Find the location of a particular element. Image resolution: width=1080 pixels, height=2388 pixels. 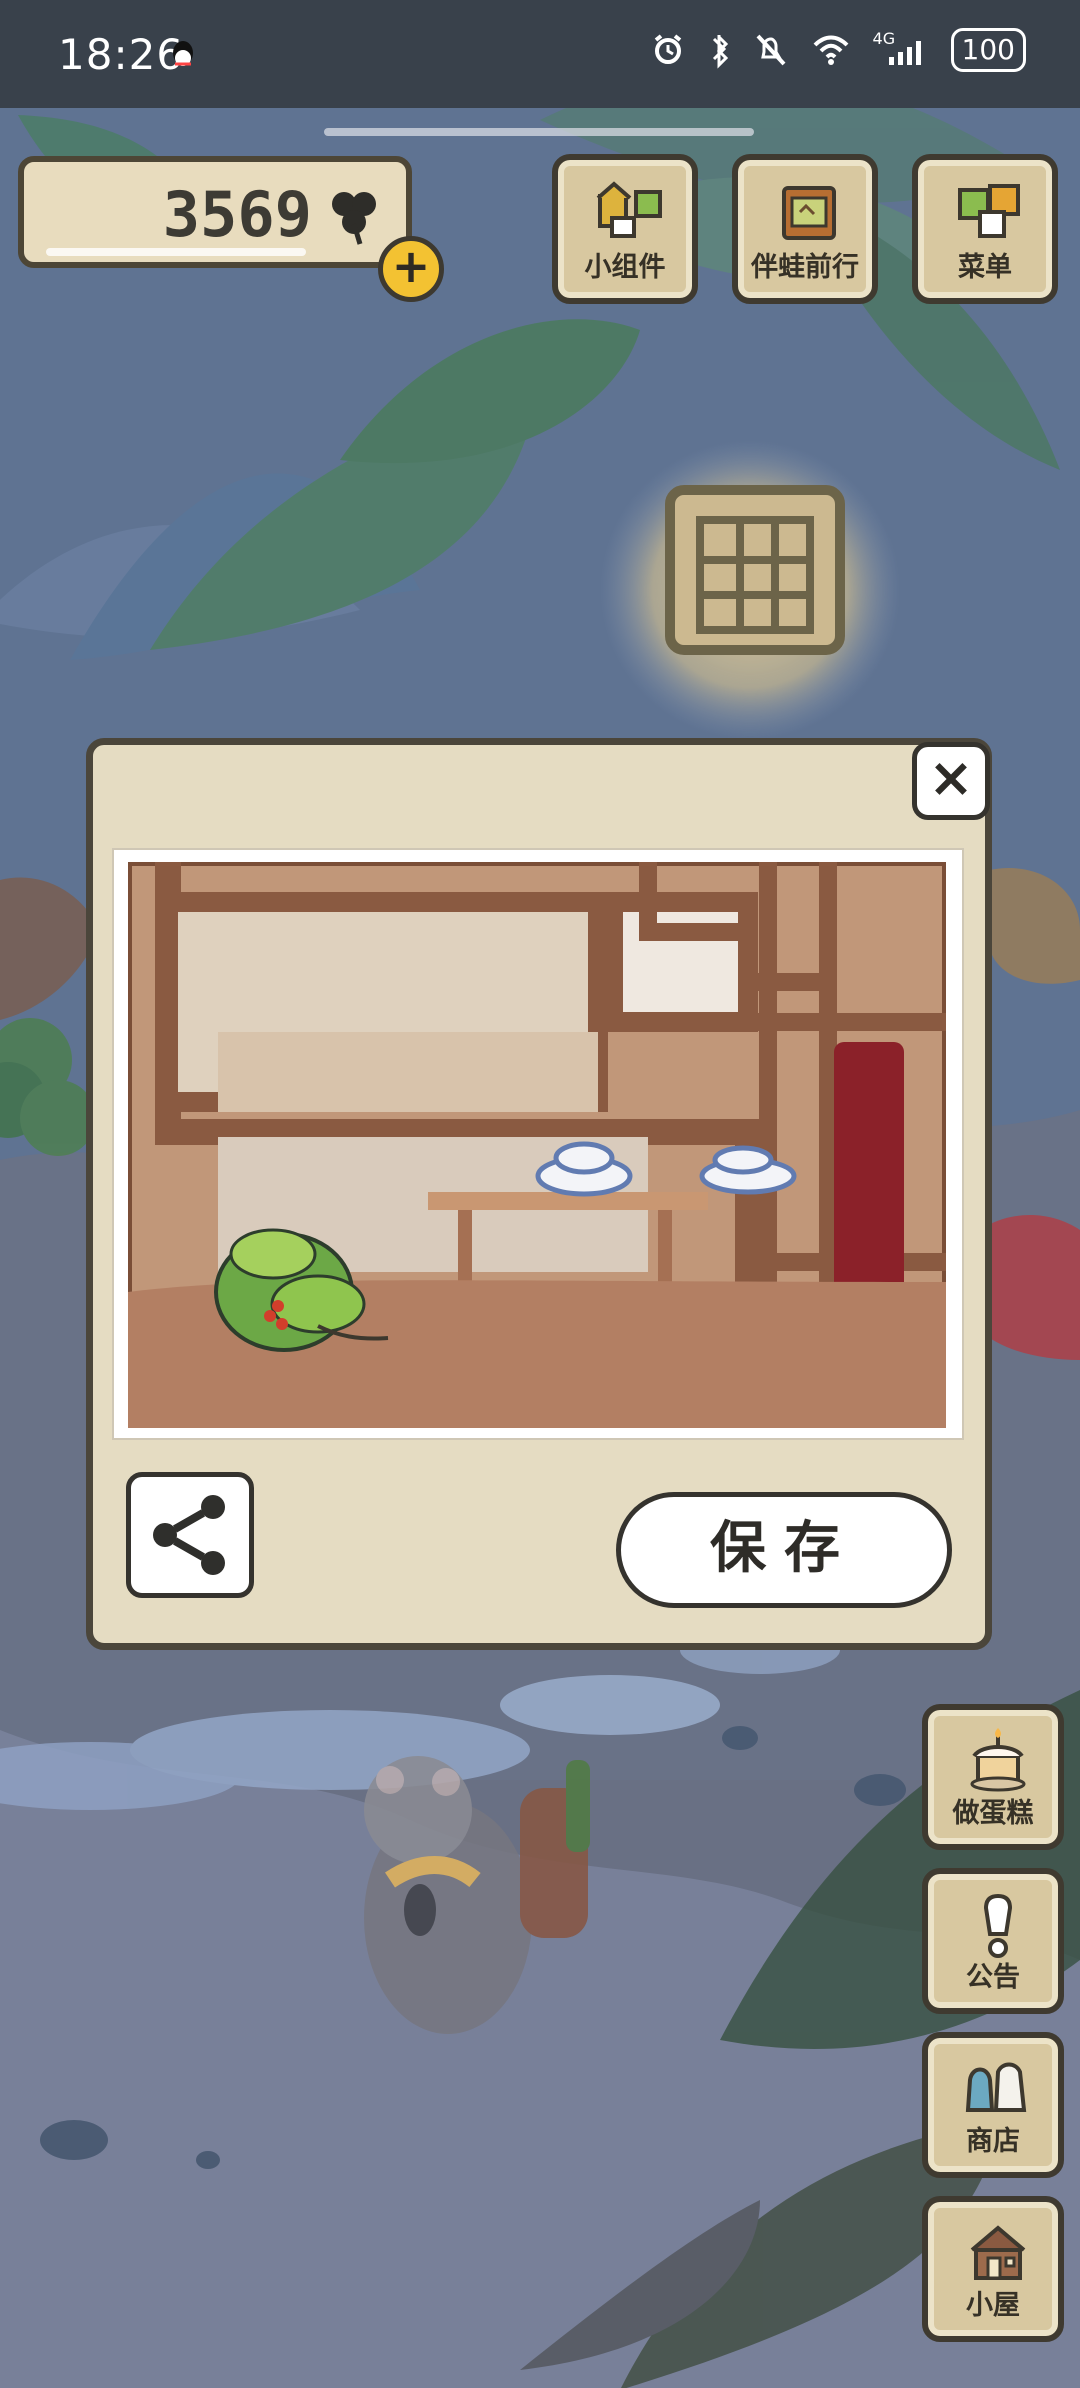

alarm-icon is located at coordinates (667, 49).